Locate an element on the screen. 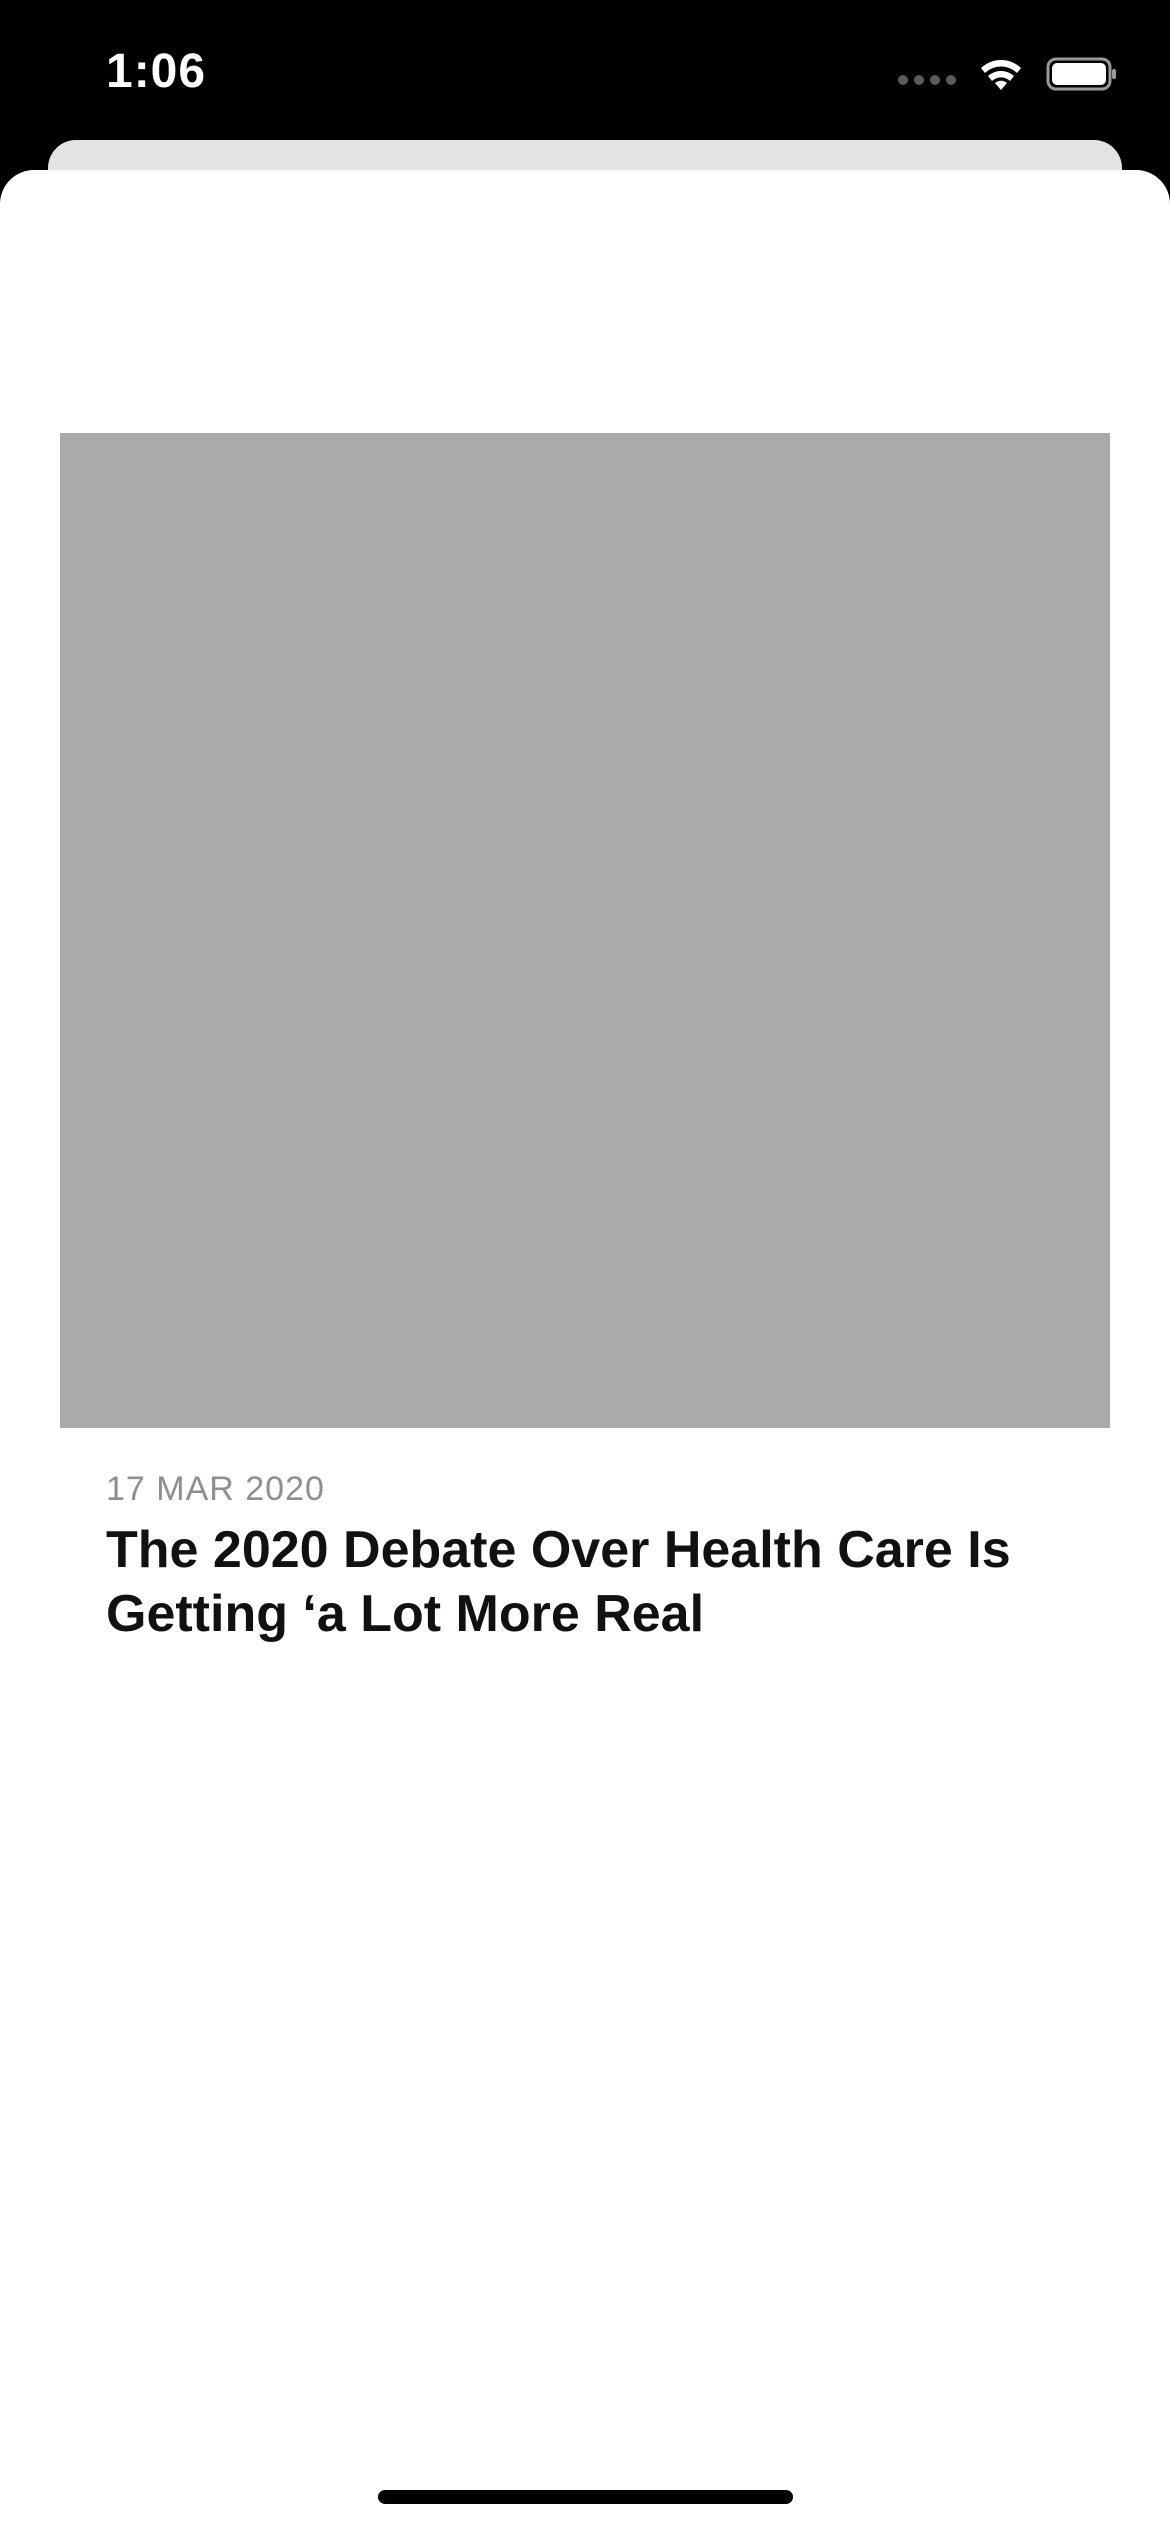 The image size is (1170, 2532). wifi-icon is located at coordinates (1001, 75).